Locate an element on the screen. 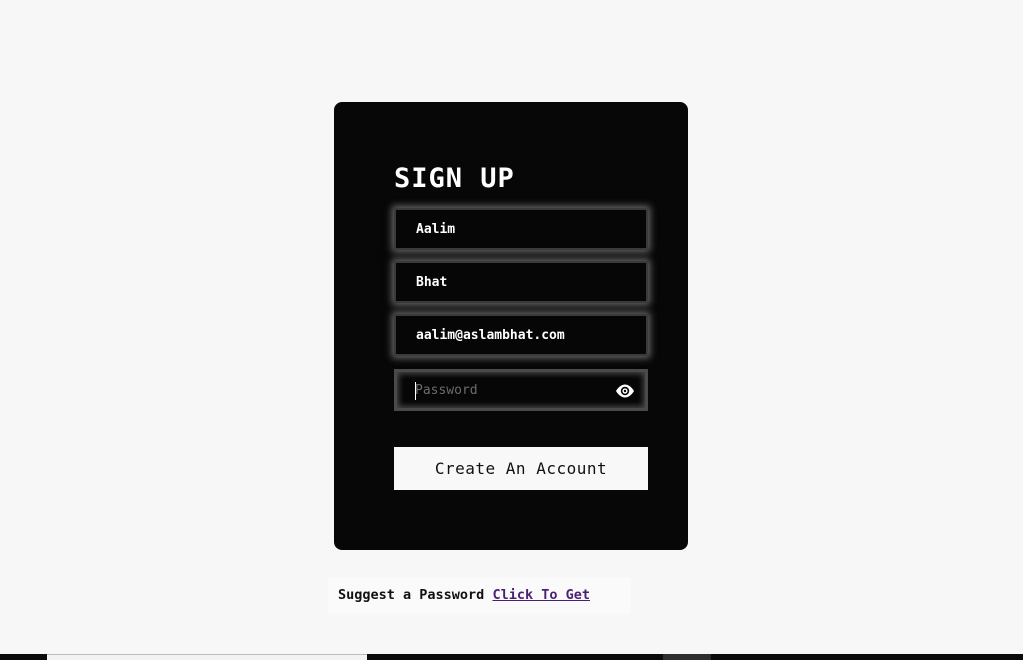  bottom-bar-segment-dark is located at coordinates (687, 657).